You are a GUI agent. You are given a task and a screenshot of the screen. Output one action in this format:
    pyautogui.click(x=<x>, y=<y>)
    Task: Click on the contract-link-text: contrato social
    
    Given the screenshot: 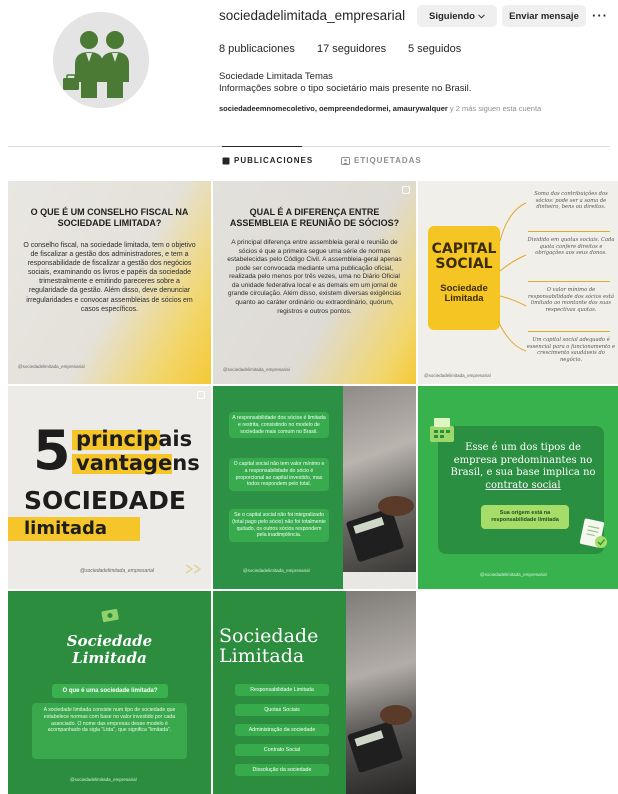 What is the action you would take?
    pyautogui.click(x=523, y=485)
    